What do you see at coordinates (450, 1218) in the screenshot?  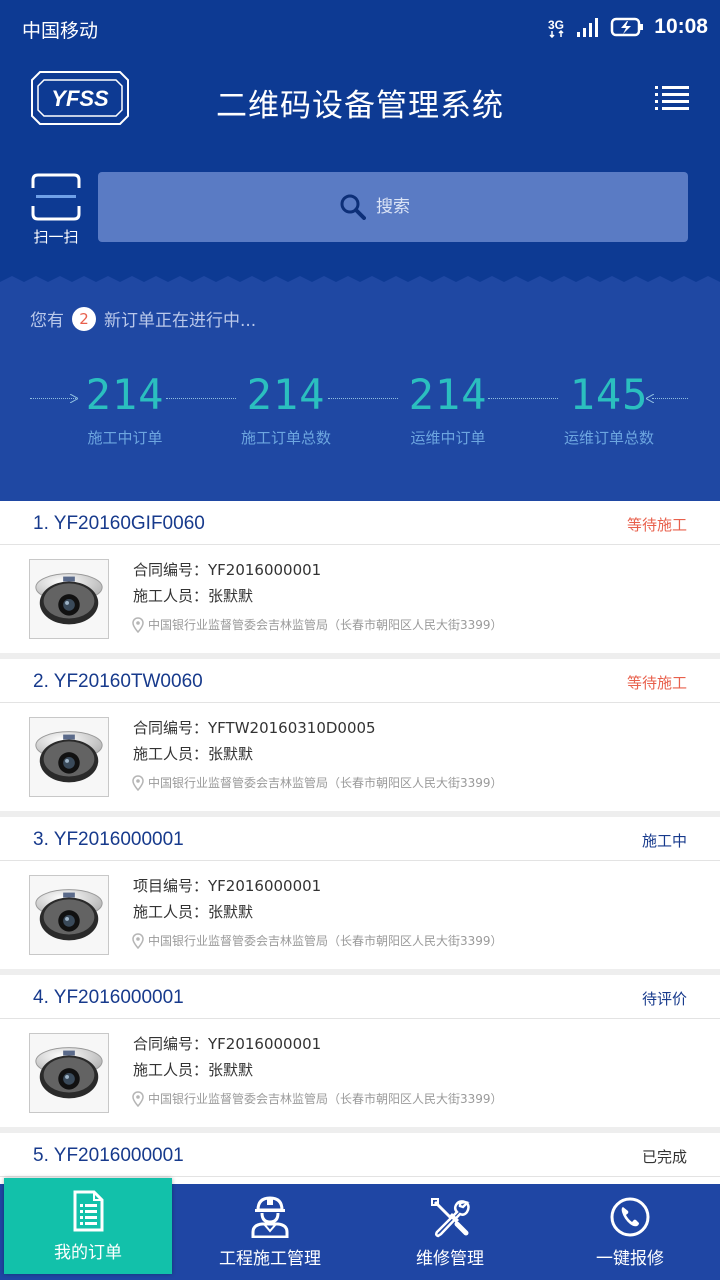 I see `tools-icon` at bounding box center [450, 1218].